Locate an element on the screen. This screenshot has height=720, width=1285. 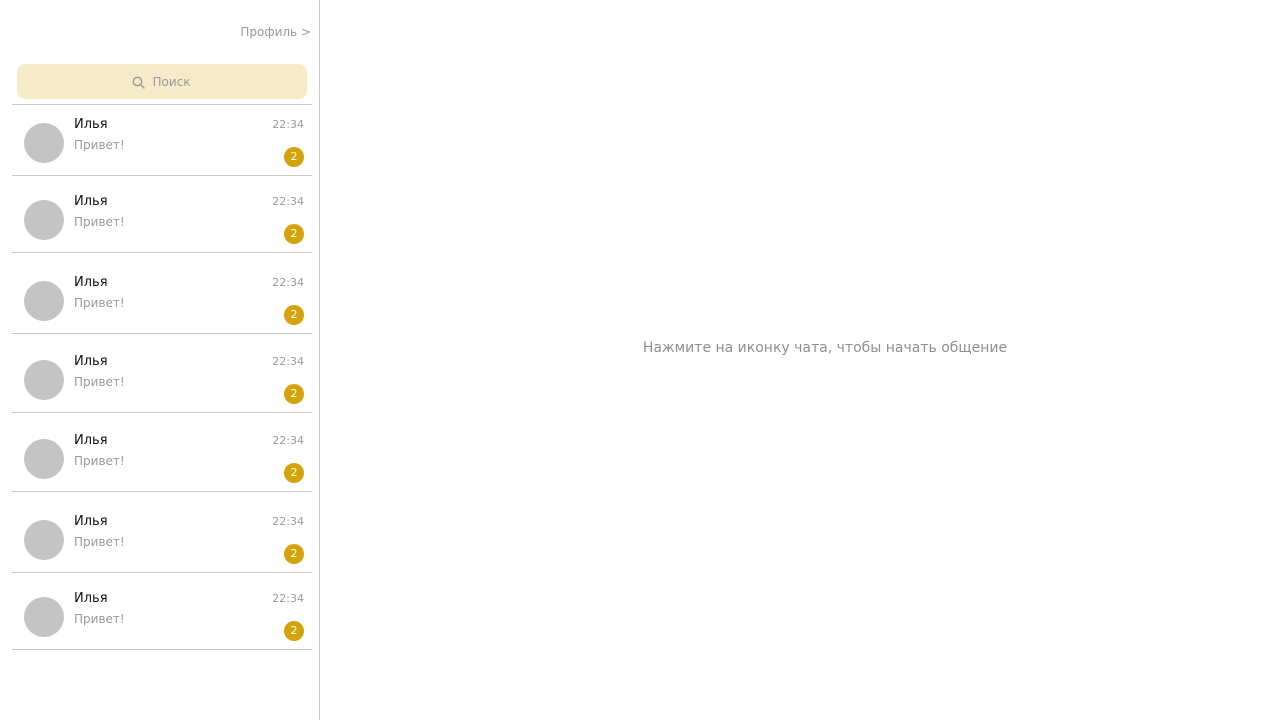
profile-link: Профиль > is located at coordinates (275, 32).